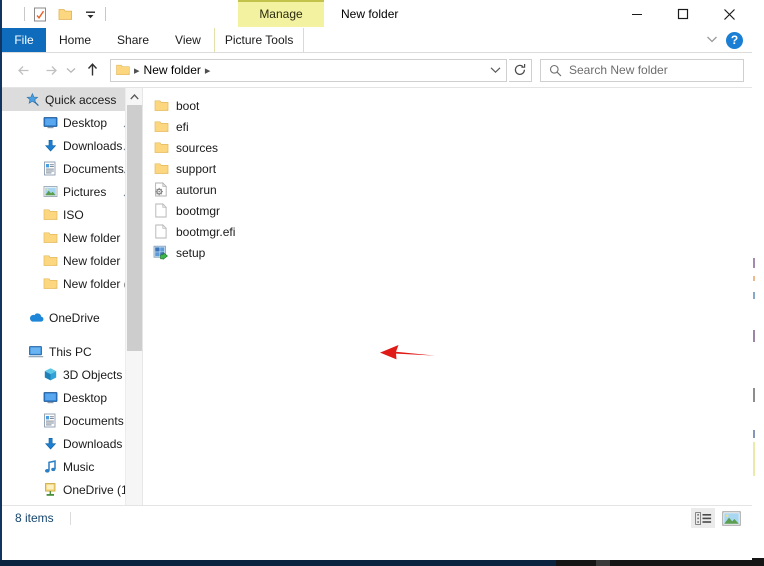 This screenshot has width=764, height=566. I want to click on list-item: autorun, so click(303, 189).